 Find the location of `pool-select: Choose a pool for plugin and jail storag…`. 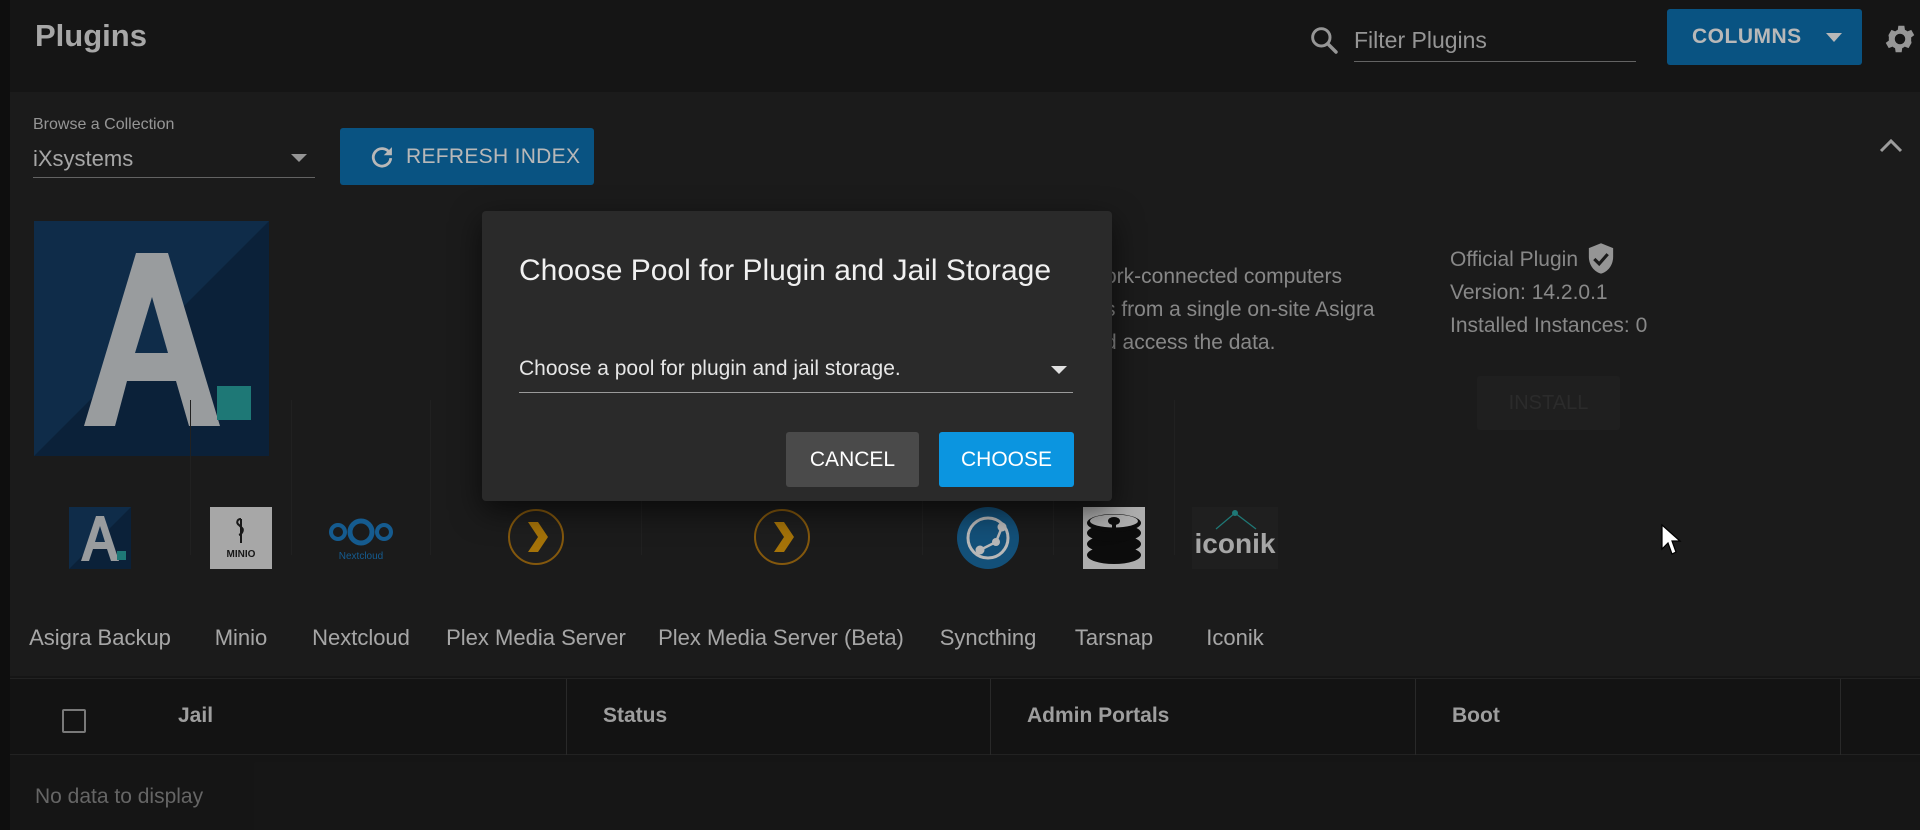

pool-select: Choose a pool for plugin and jail storag… is located at coordinates (796, 371).